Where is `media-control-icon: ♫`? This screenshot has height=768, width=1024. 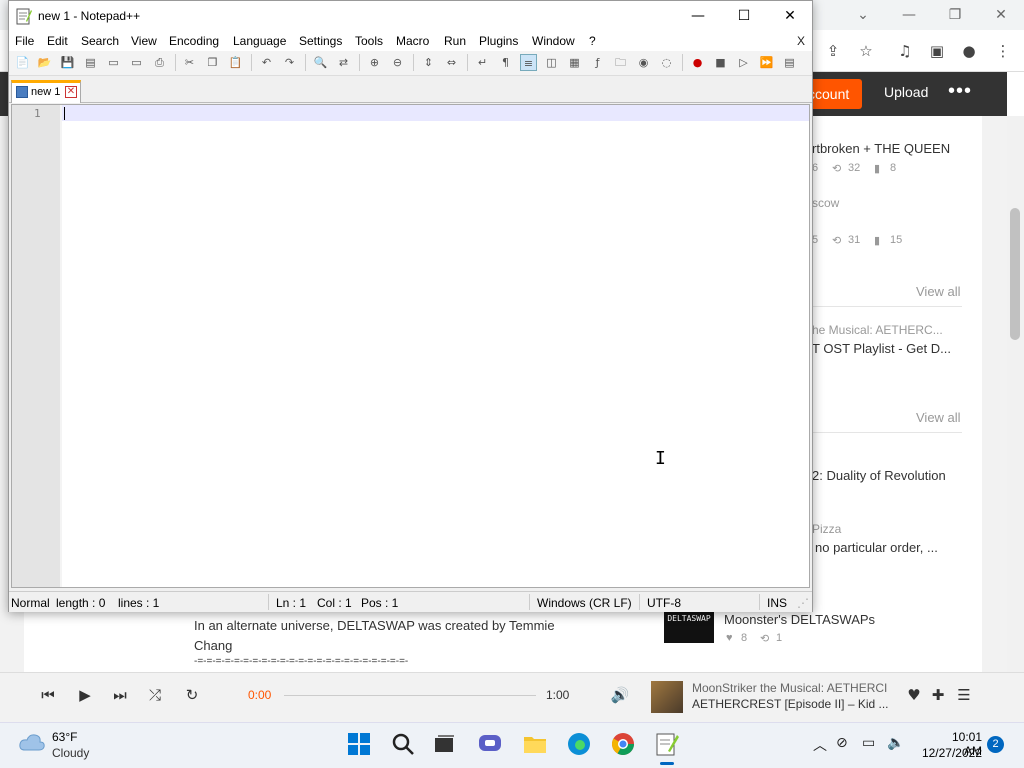
media-control-icon: ♫ is located at coordinates (905, 51).